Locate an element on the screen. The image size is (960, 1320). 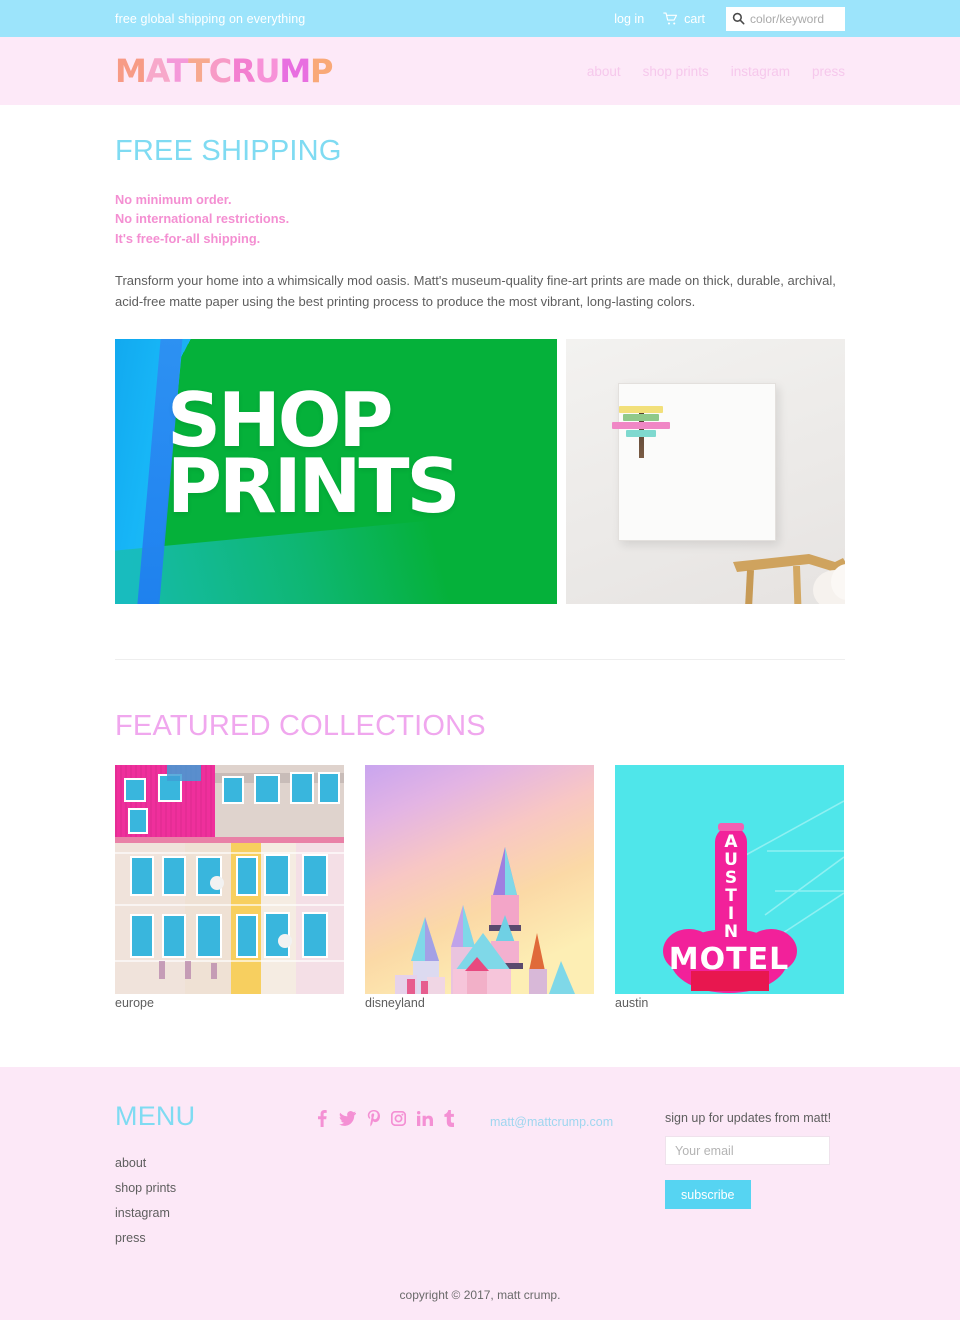
logo-letter-1: A is located at coordinates (156, 71).